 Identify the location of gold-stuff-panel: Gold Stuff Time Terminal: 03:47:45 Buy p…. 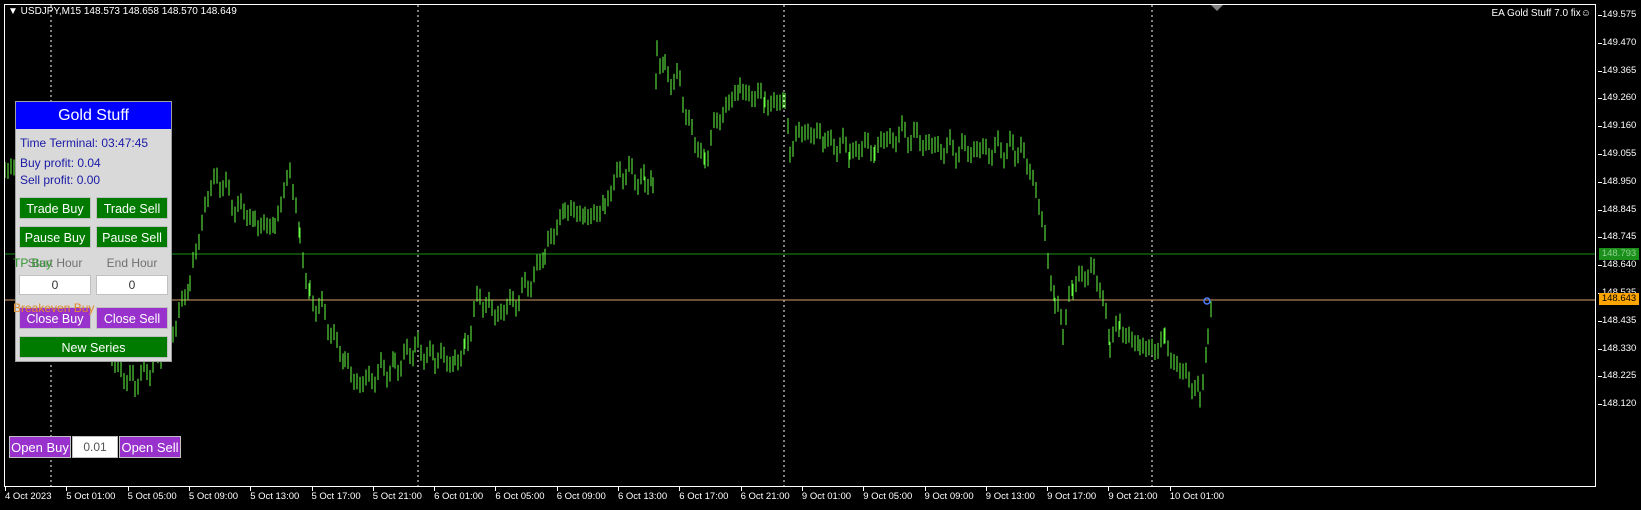
(93, 231).